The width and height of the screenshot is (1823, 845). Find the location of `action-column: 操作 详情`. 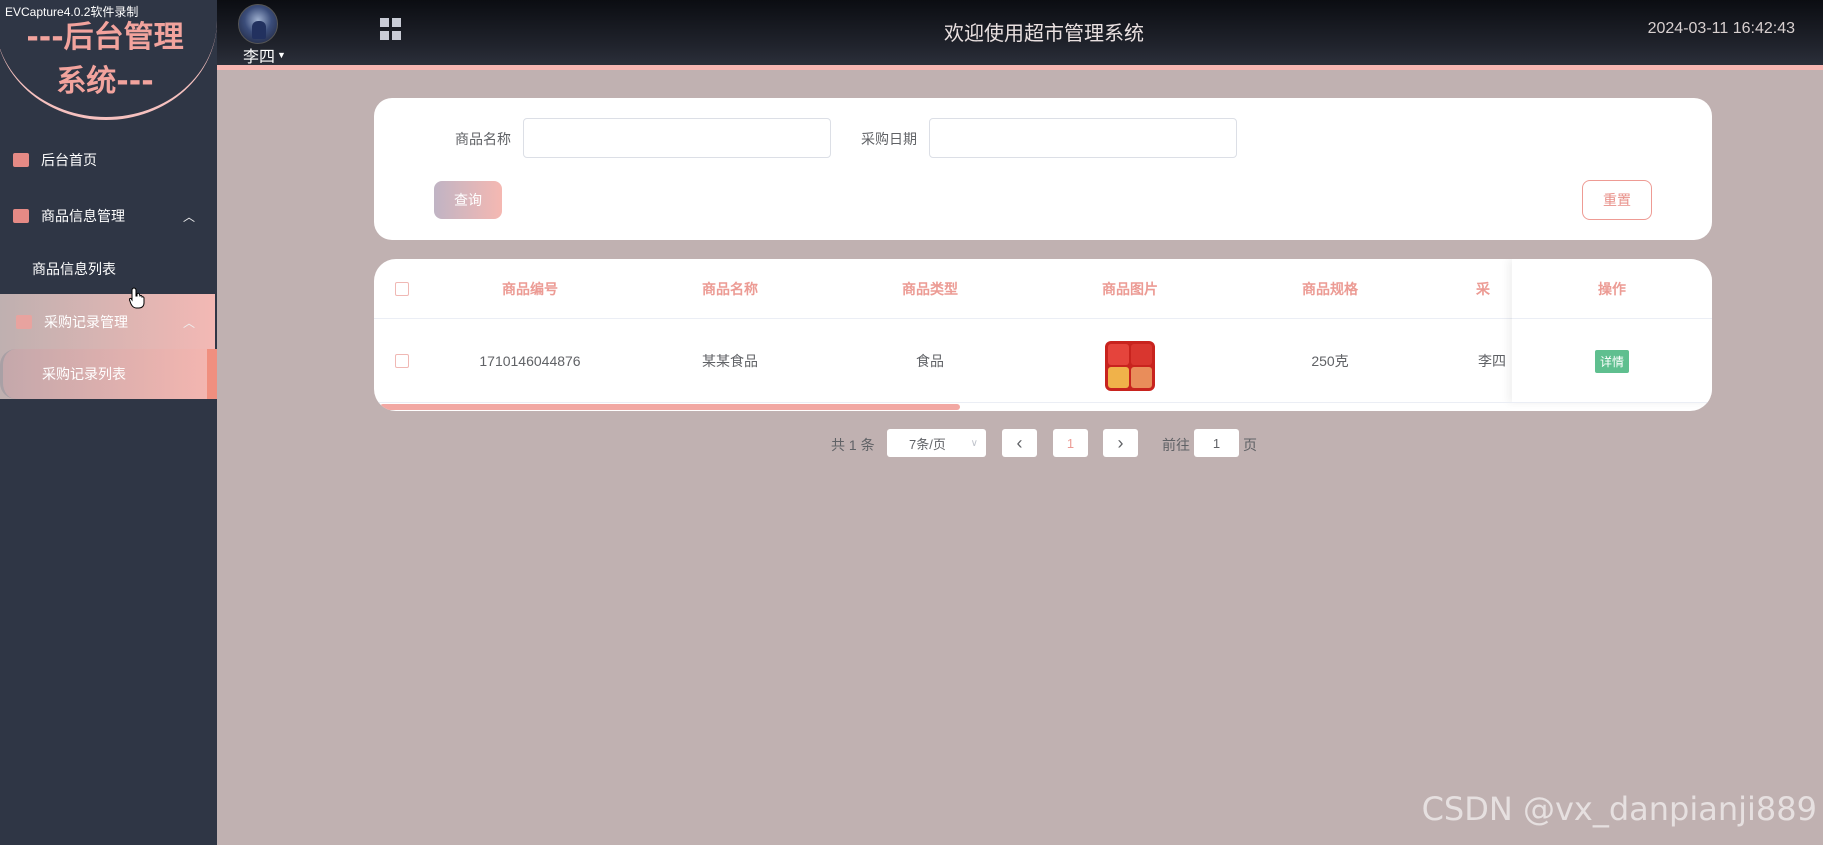

action-column: 操作 详情 is located at coordinates (1612, 331).